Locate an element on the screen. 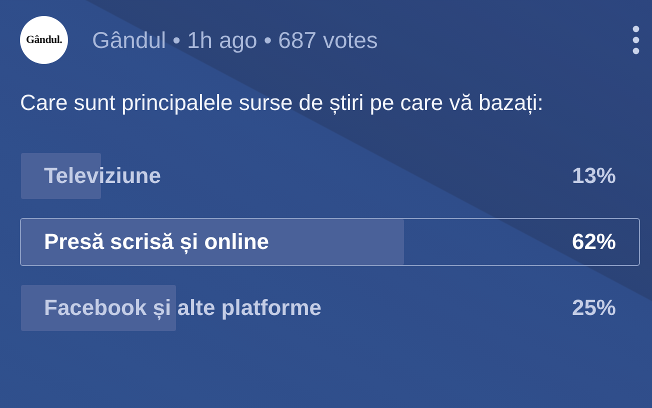 The image size is (652, 408). option-label: Facebook și alte platforme is located at coordinates (183, 308).